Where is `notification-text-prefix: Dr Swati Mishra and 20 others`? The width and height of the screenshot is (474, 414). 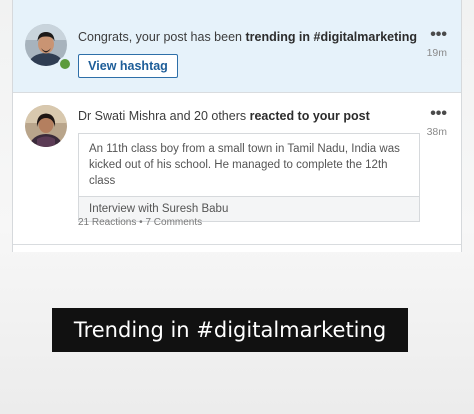 notification-text-prefix: Dr Swati Mishra and 20 others is located at coordinates (164, 116).